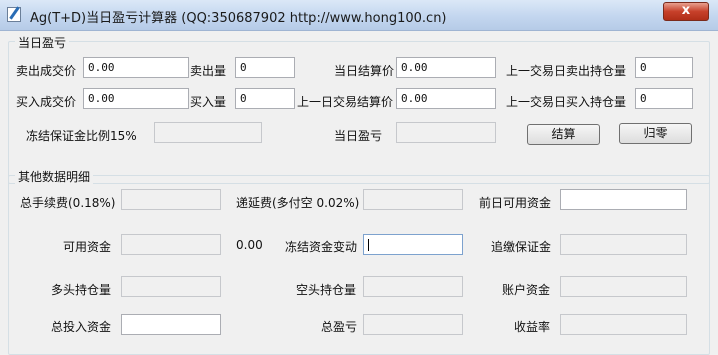  What do you see at coordinates (171, 324) in the screenshot?
I see `total-invest-input` at bounding box center [171, 324].